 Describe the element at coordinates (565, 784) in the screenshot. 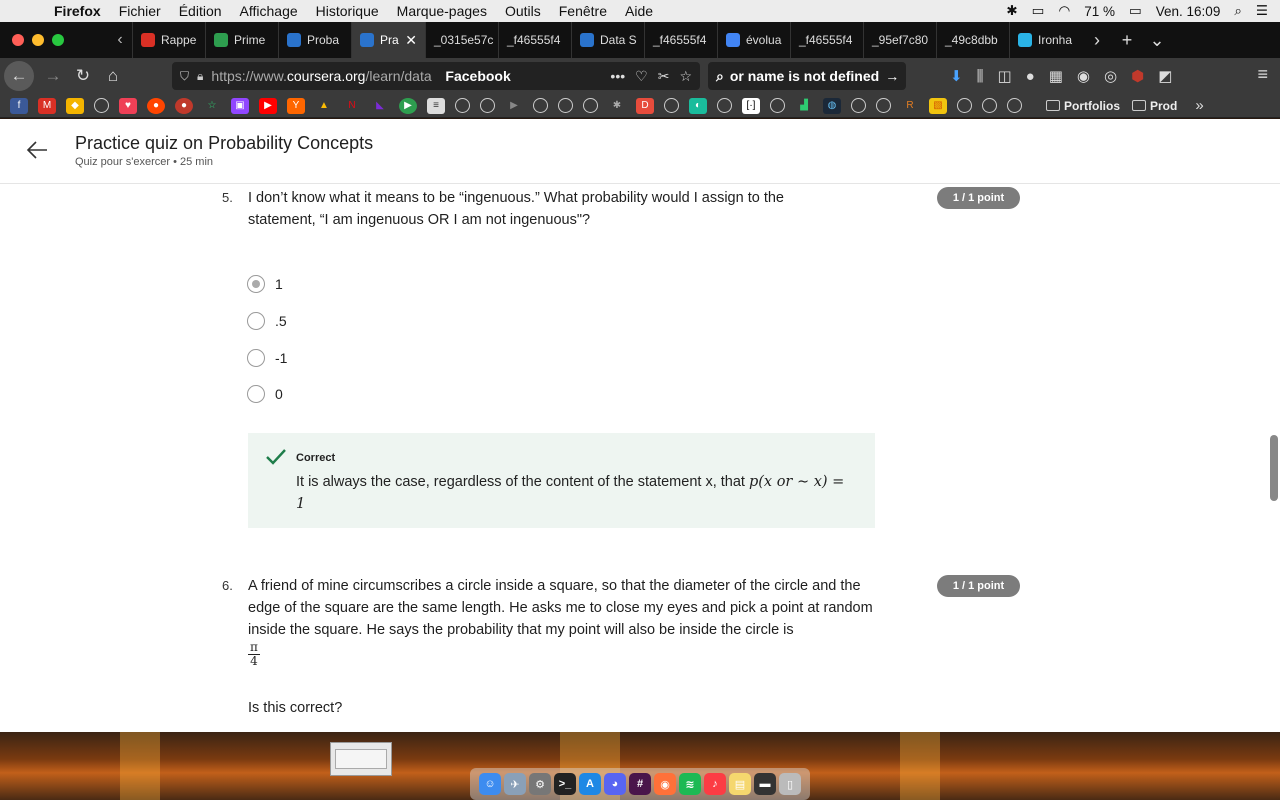

I see `terminal-icon: >_` at that location.